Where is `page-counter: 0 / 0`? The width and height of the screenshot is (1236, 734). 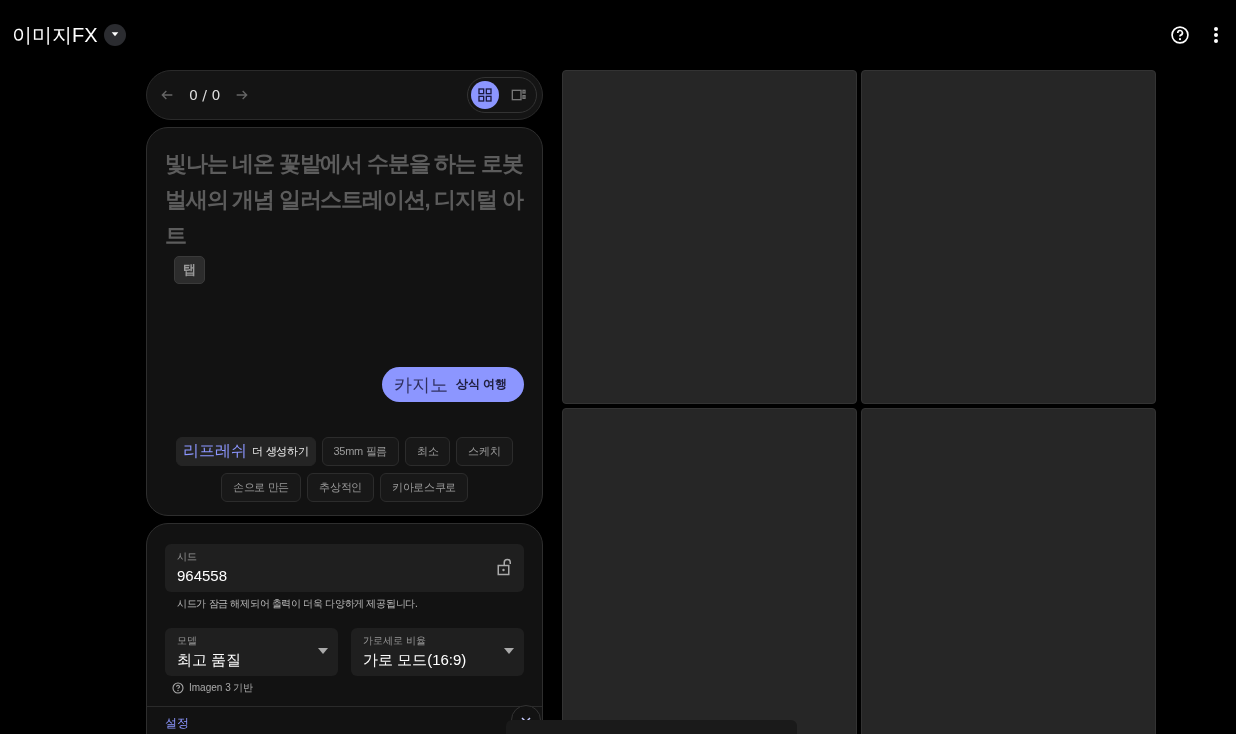 page-counter: 0 / 0 is located at coordinates (205, 95).